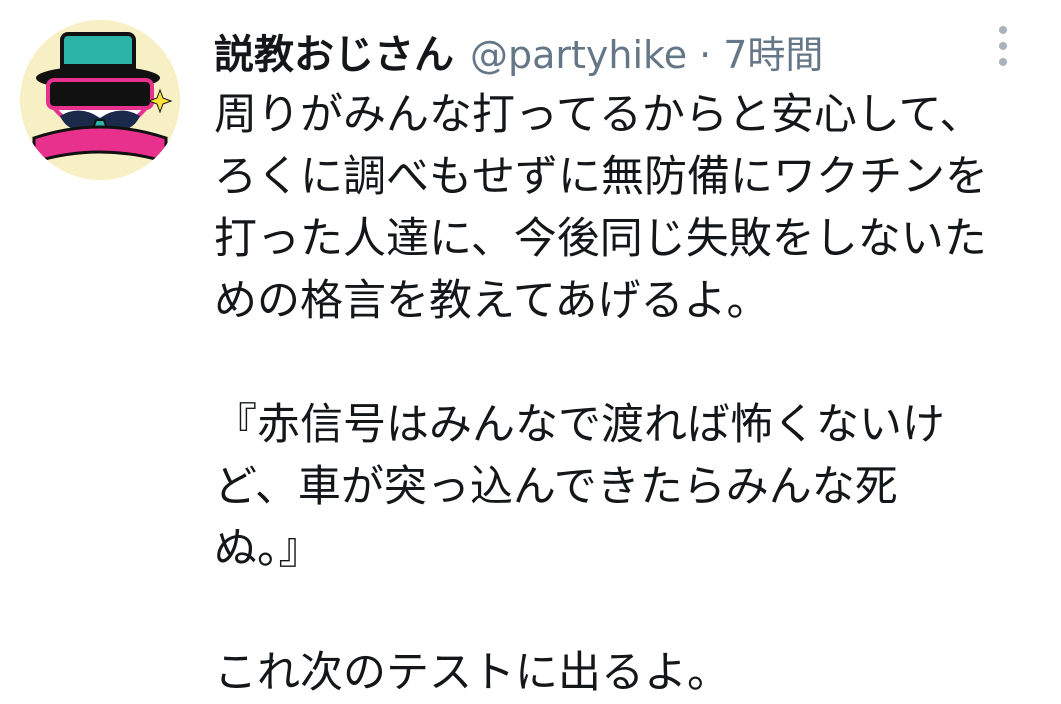 The width and height of the screenshot is (1061, 704). What do you see at coordinates (334, 51) in the screenshot?
I see `display-name: 説教おじさん` at bounding box center [334, 51].